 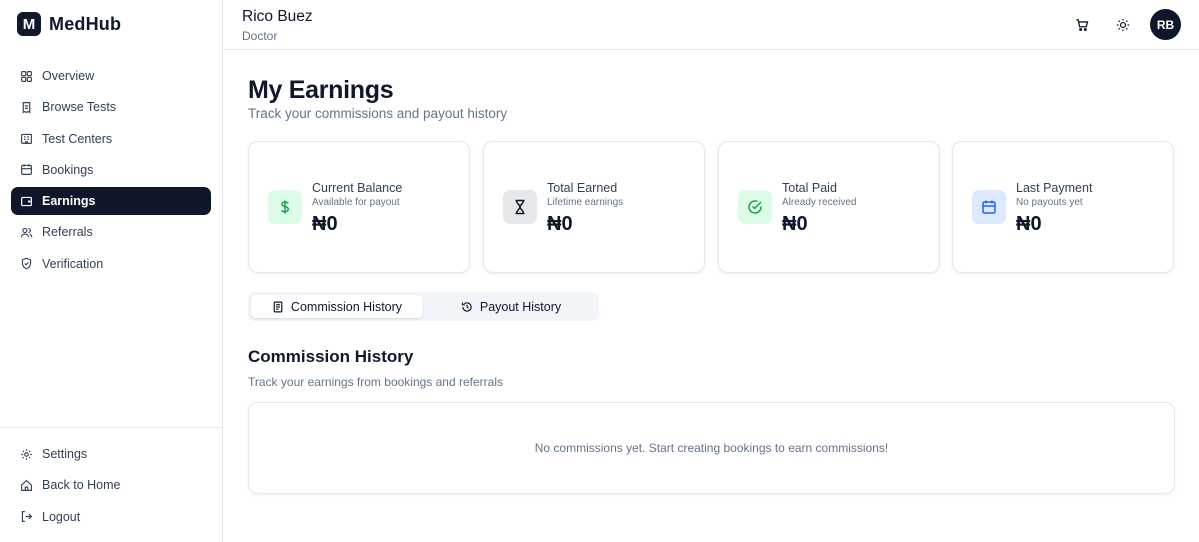 I want to click on wallet-icon, so click(x=26, y=201).